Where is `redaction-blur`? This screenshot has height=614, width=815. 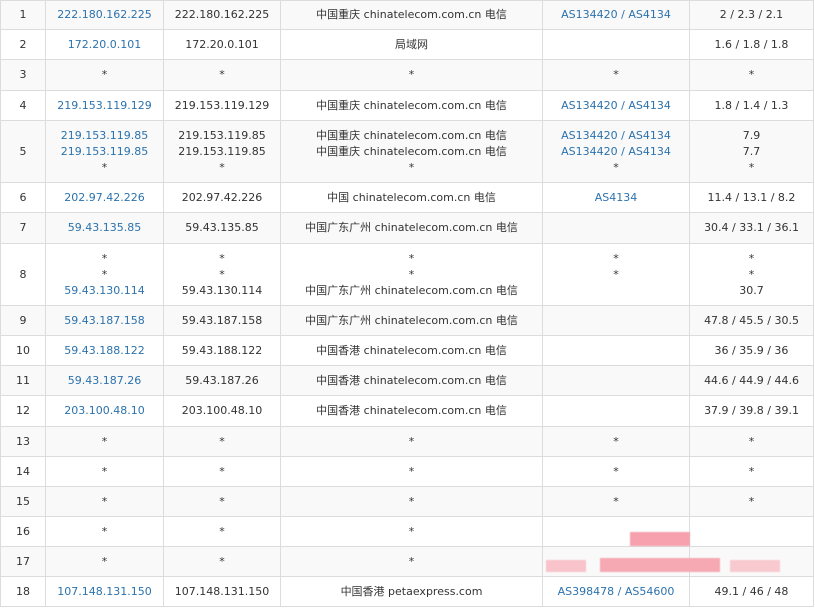
redaction-blur is located at coordinates (660, 539).